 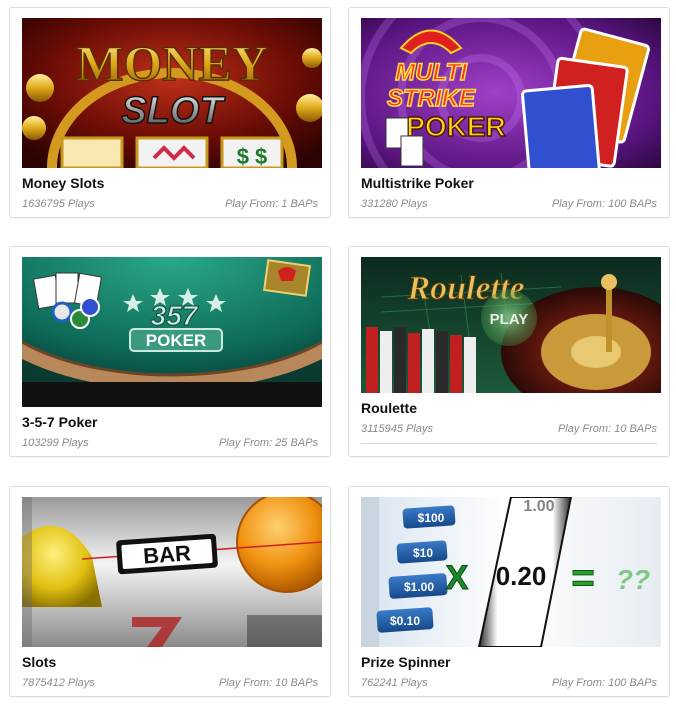 What do you see at coordinates (509, 443) in the screenshot?
I see `card-divider` at bounding box center [509, 443].